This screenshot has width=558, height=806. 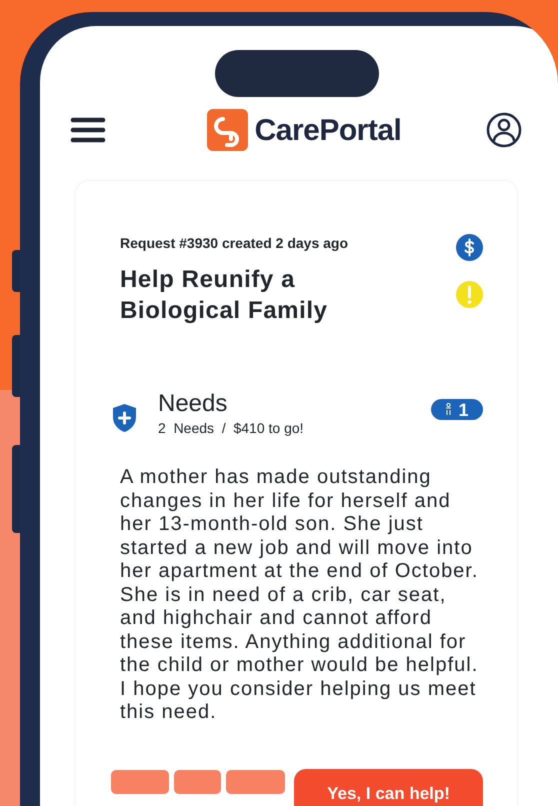 What do you see at coordinates (457, 409) in the screenshot?
I see `volunteer-badge: 1` at bounding box center [457, 409].